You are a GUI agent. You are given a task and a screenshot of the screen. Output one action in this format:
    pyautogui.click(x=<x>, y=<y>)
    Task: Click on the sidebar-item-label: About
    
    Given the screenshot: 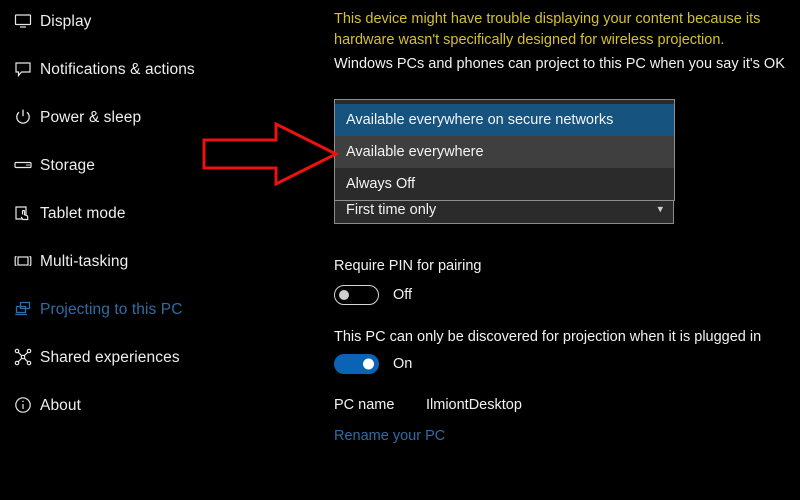 What is the action you would take?
    pyautogui.click(x=61, y=405)
    